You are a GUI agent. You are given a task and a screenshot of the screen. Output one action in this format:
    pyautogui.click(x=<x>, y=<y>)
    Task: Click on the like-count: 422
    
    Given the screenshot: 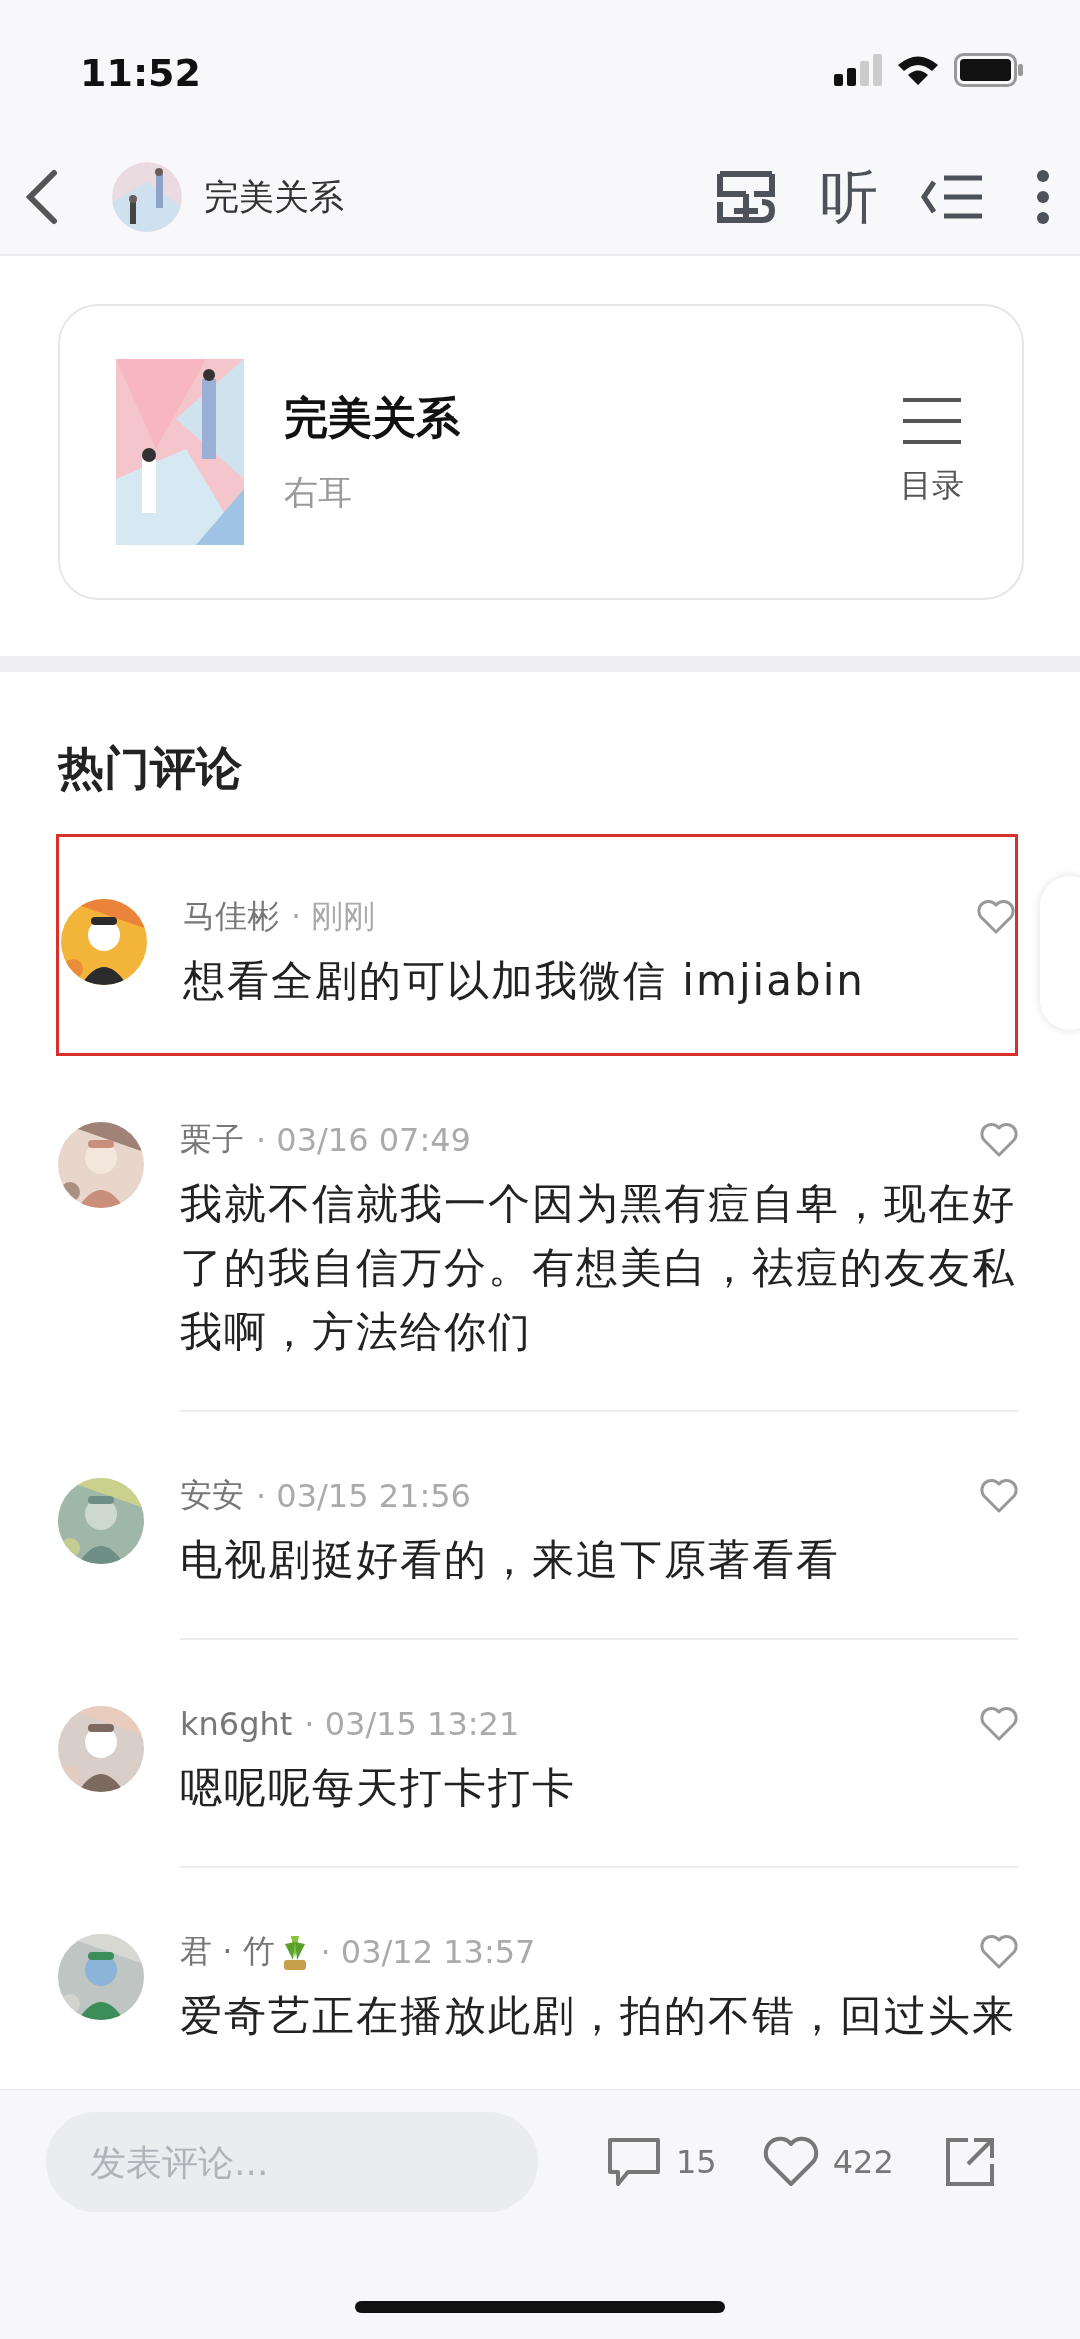 What is the action you would take?
    pyautogui.click(x=863, y=2162)
    